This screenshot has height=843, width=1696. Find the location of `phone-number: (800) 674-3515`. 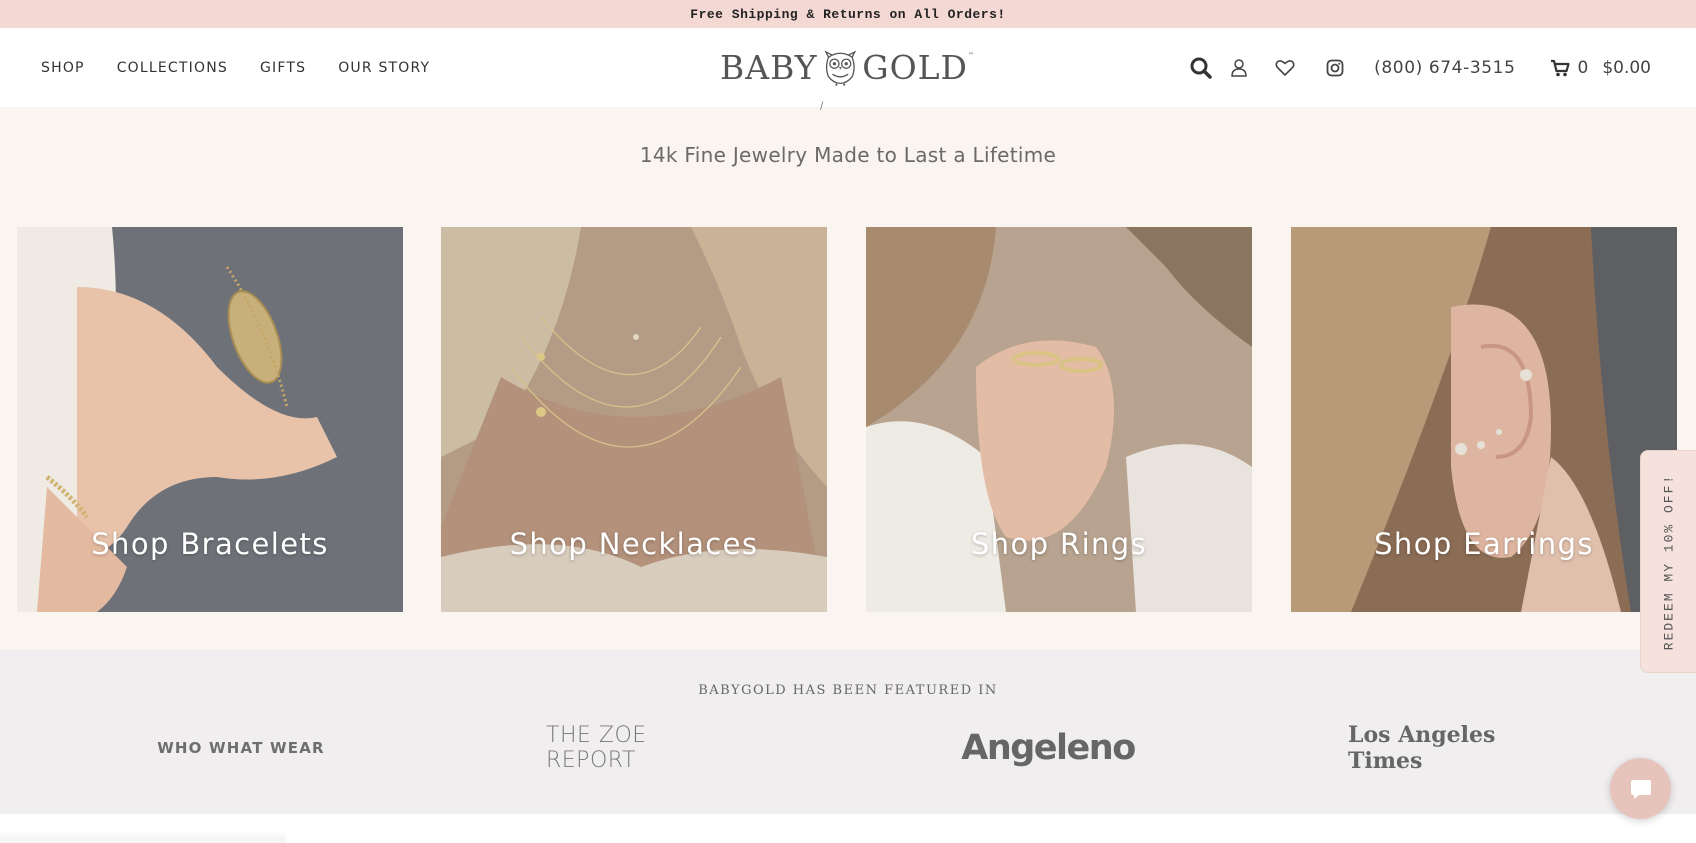

phone-number: (800) 674-3515 is located at coordinates (1444, 68).